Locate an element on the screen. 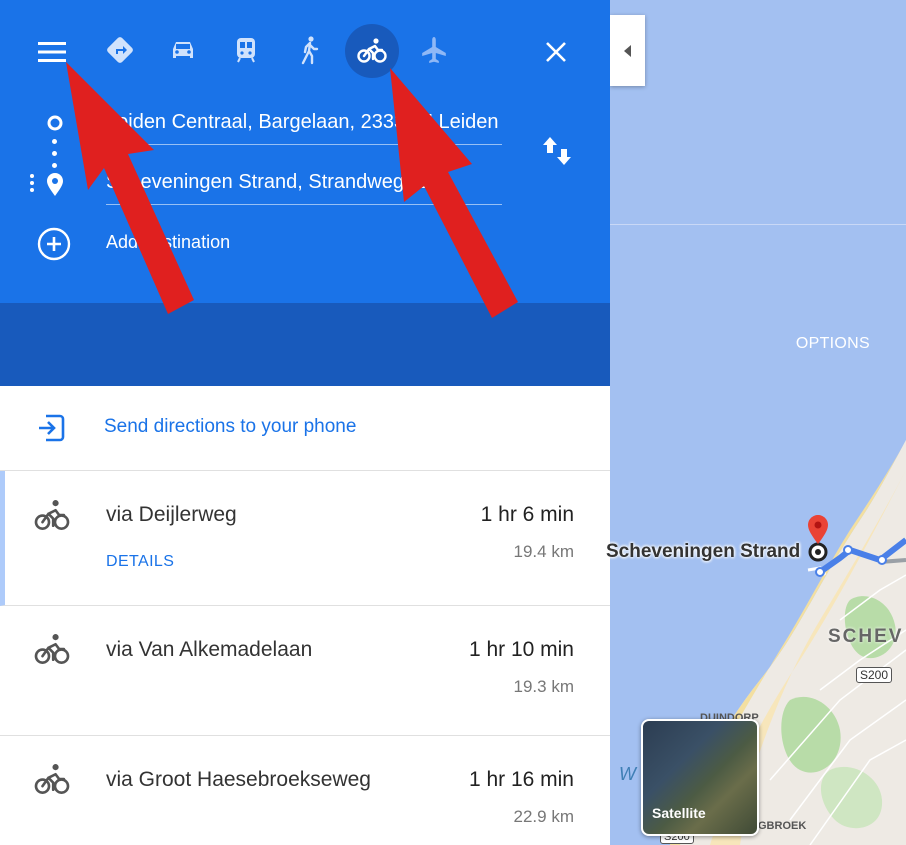 This screenshot has height=845, width=906. origin-circle-icon is located at coordinates (55, 123).